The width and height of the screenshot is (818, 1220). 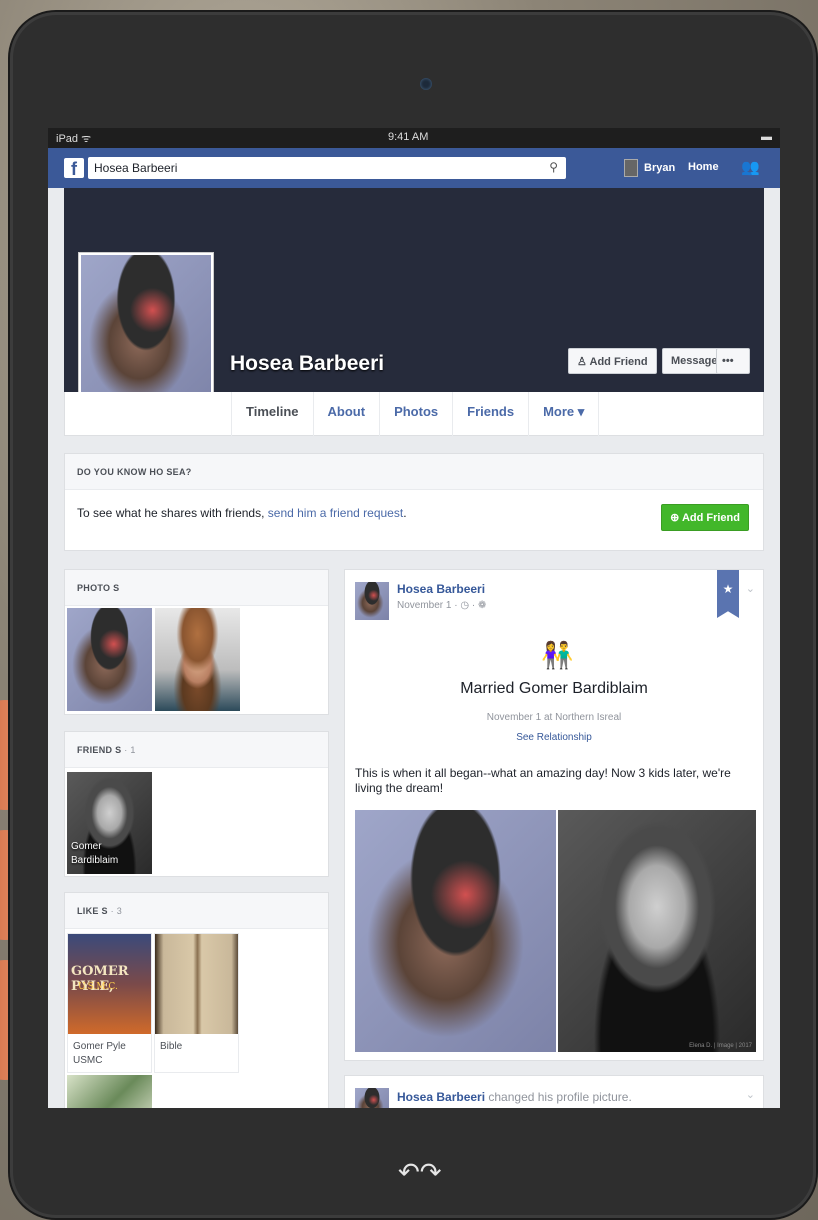 I want to click on likes-title: LIKE S, so click(x=92, y=911).